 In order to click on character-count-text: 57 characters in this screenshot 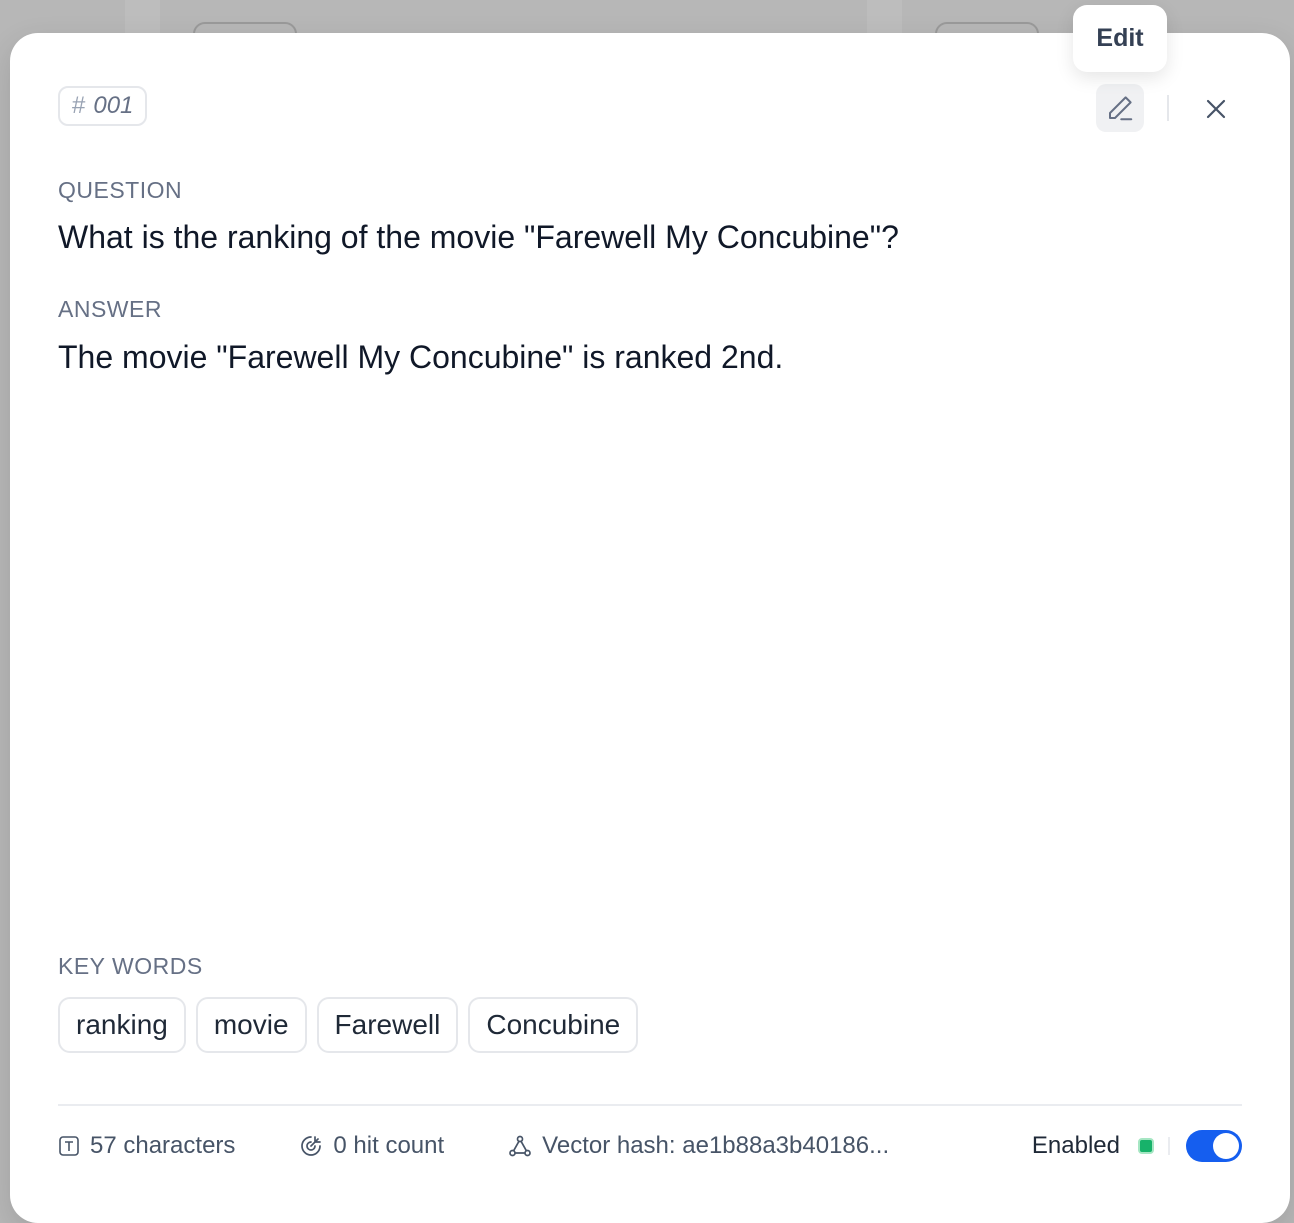, I will do `click(163, 1145)`.